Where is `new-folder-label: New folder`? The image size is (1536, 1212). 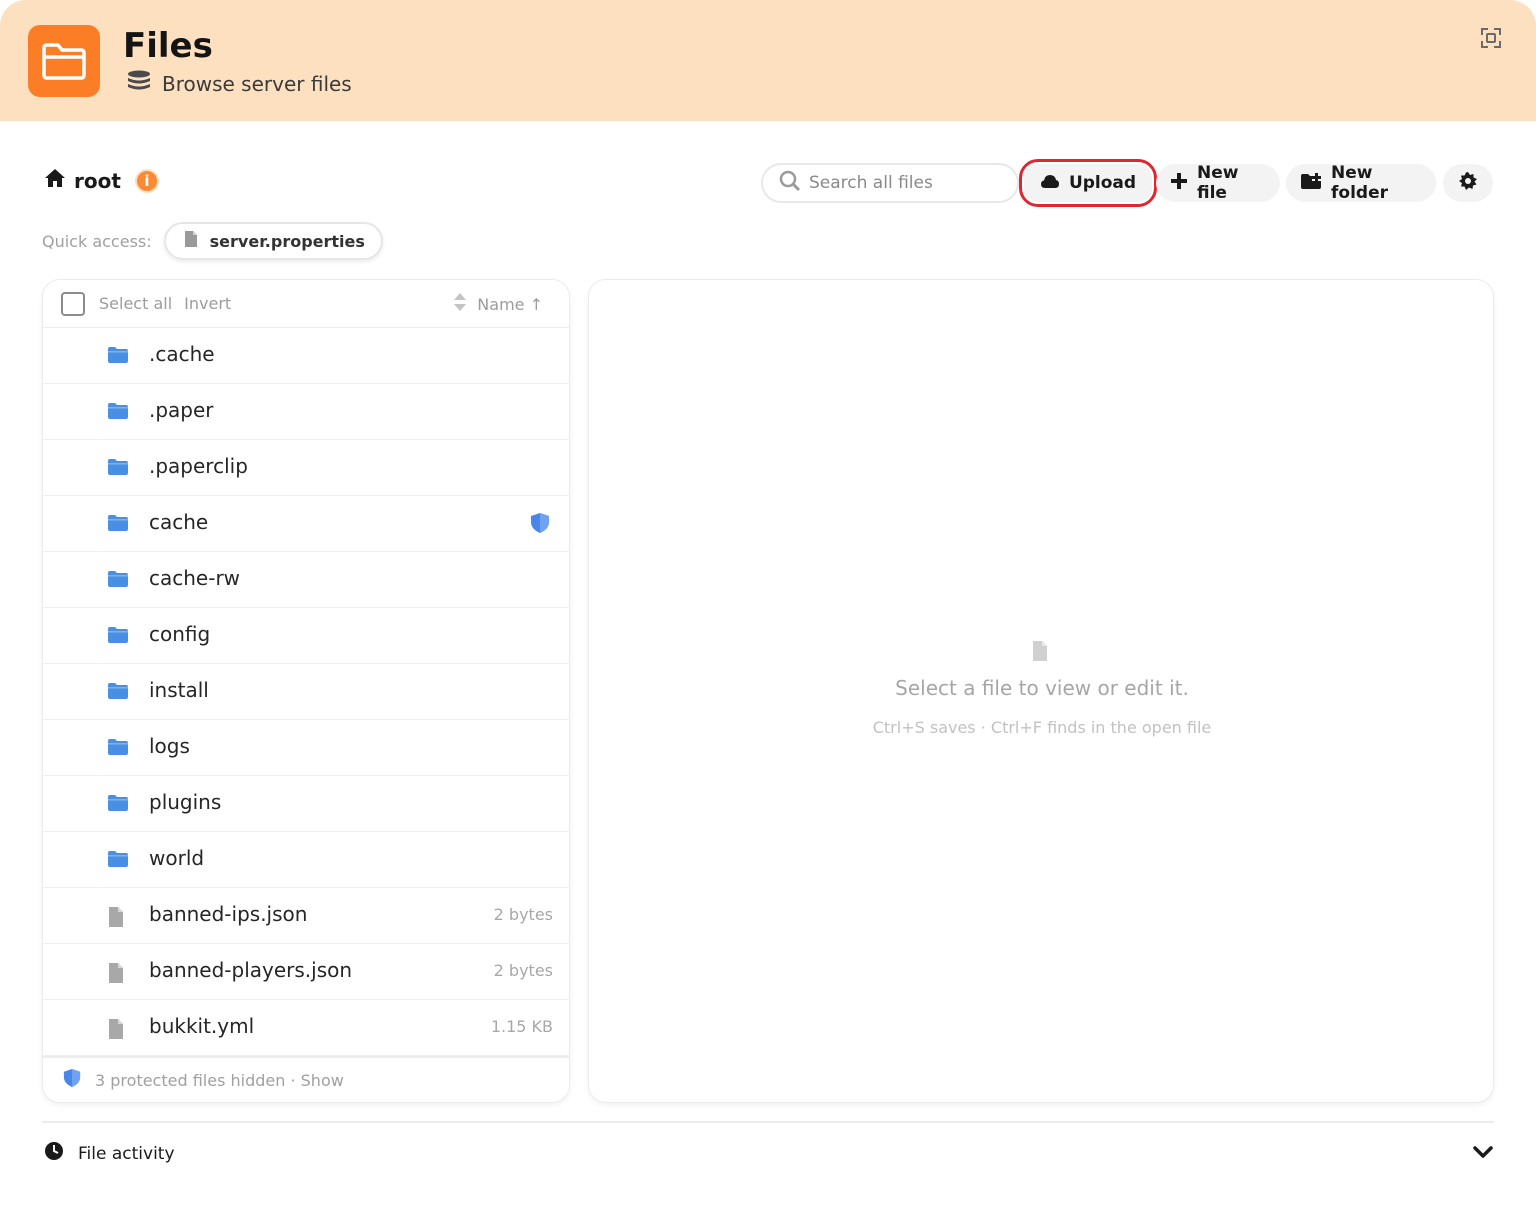
new-folder-label: New folder is located at coordinates (1359, 183).